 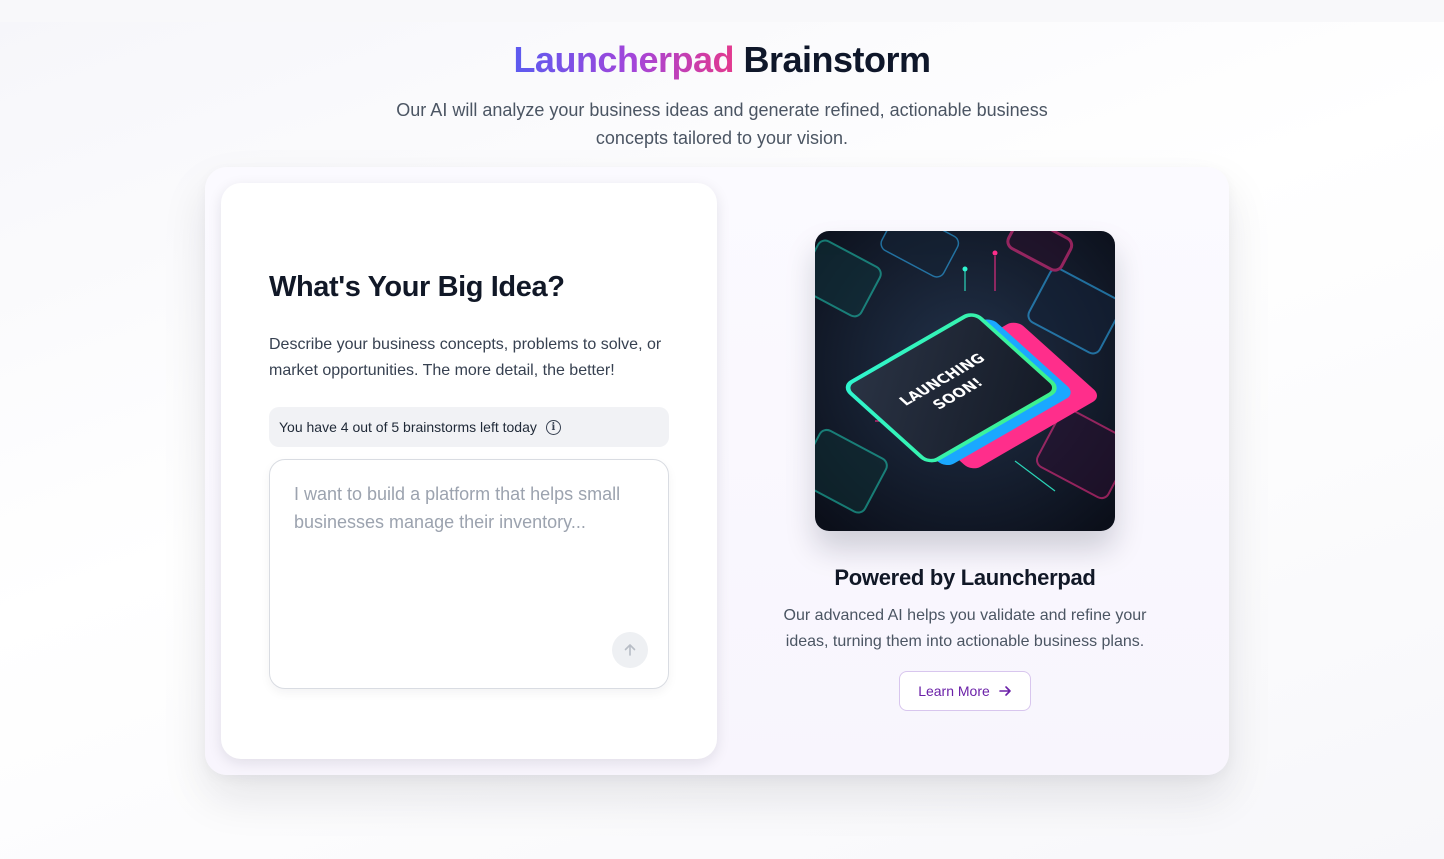 I want to click on page-title: Launcherpad Brainstorm, so click(x=722, y=60).